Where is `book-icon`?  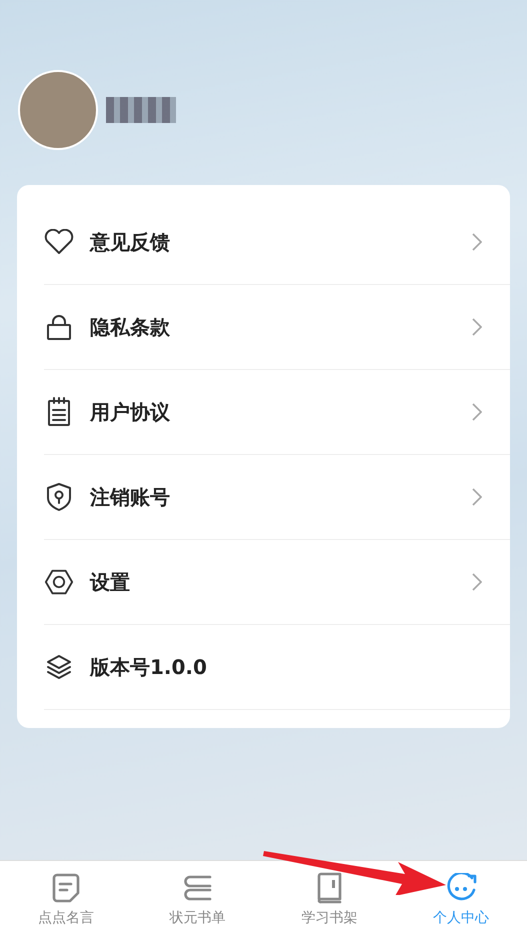
book-icon is located at coordinates (329, 888).